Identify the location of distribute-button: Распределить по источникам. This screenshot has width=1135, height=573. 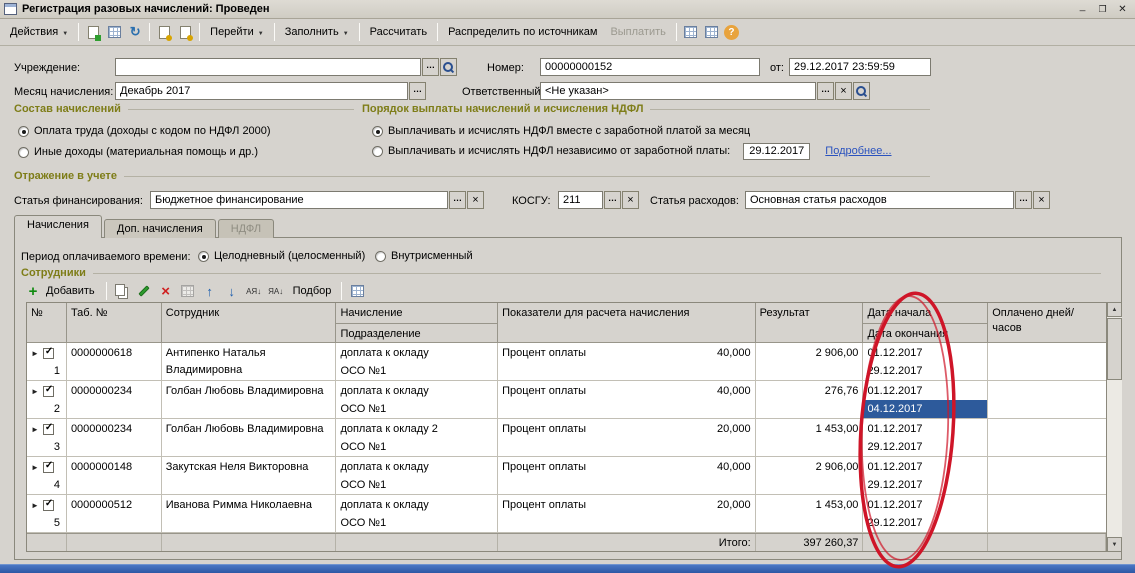
(522, 32).